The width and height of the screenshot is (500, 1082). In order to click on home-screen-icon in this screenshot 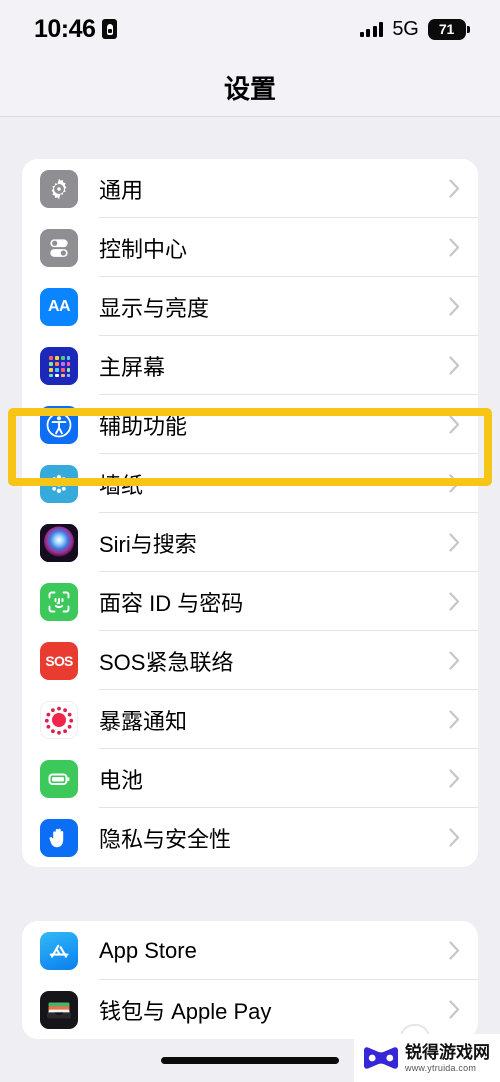, I will do `click(59, 365)`.